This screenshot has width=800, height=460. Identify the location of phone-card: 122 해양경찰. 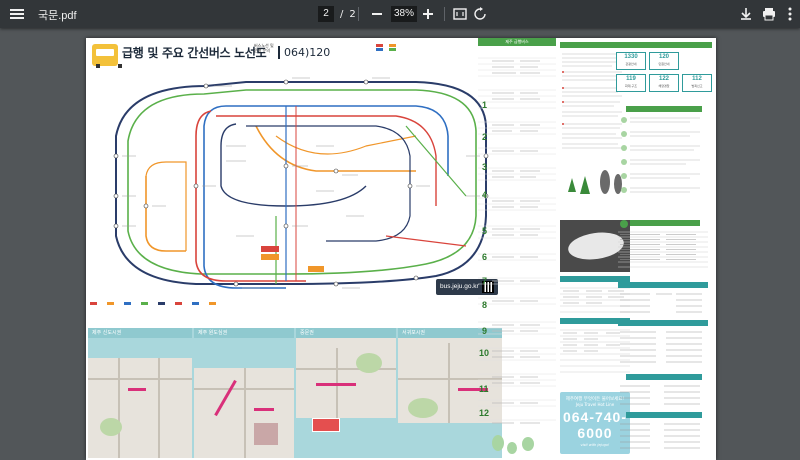
(664, 83).